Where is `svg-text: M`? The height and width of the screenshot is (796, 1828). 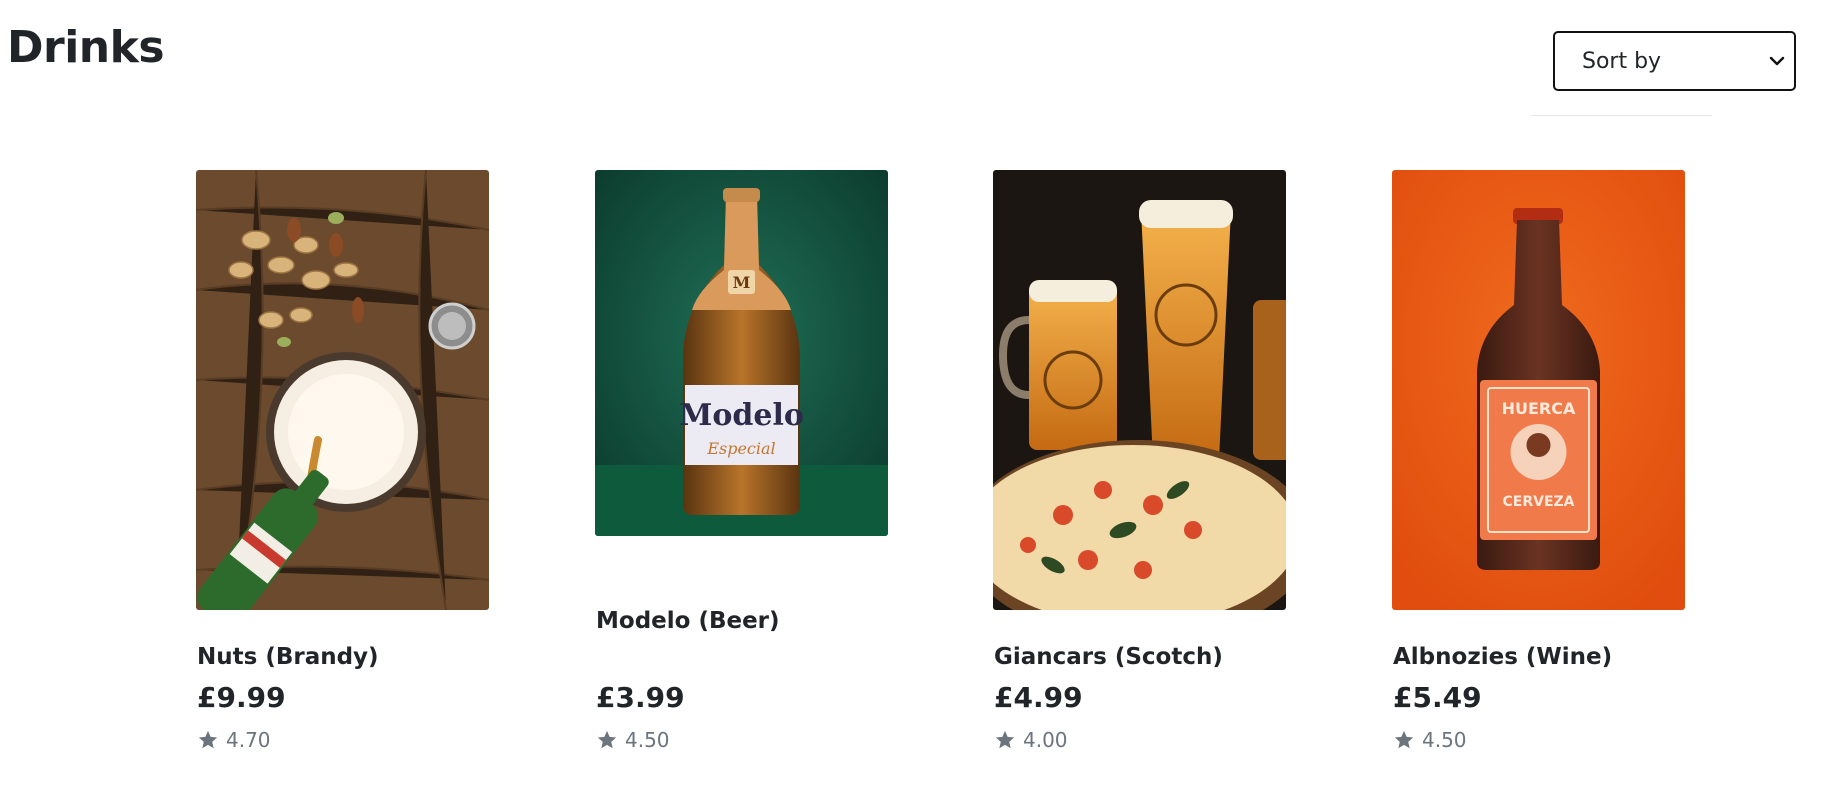
svg-text: M is located at coordinates (742, 282).